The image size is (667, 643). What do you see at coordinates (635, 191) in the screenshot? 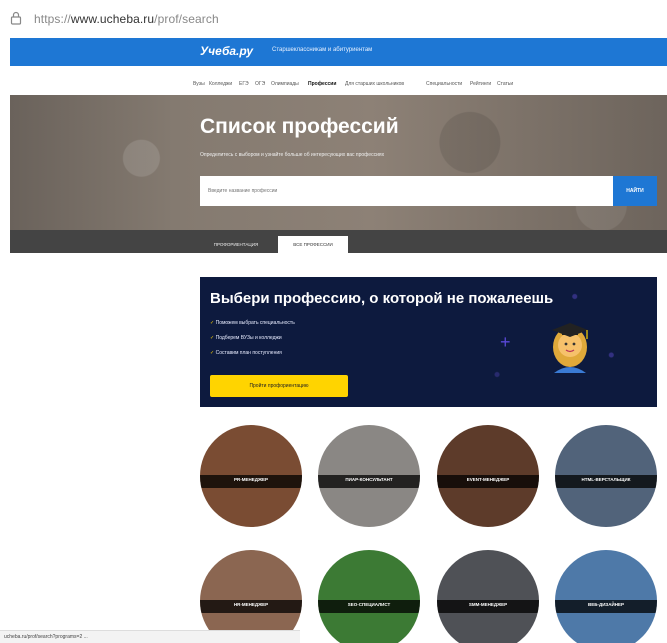
I see `search-button: НАЙТИ` at bounding box center [635, 191].